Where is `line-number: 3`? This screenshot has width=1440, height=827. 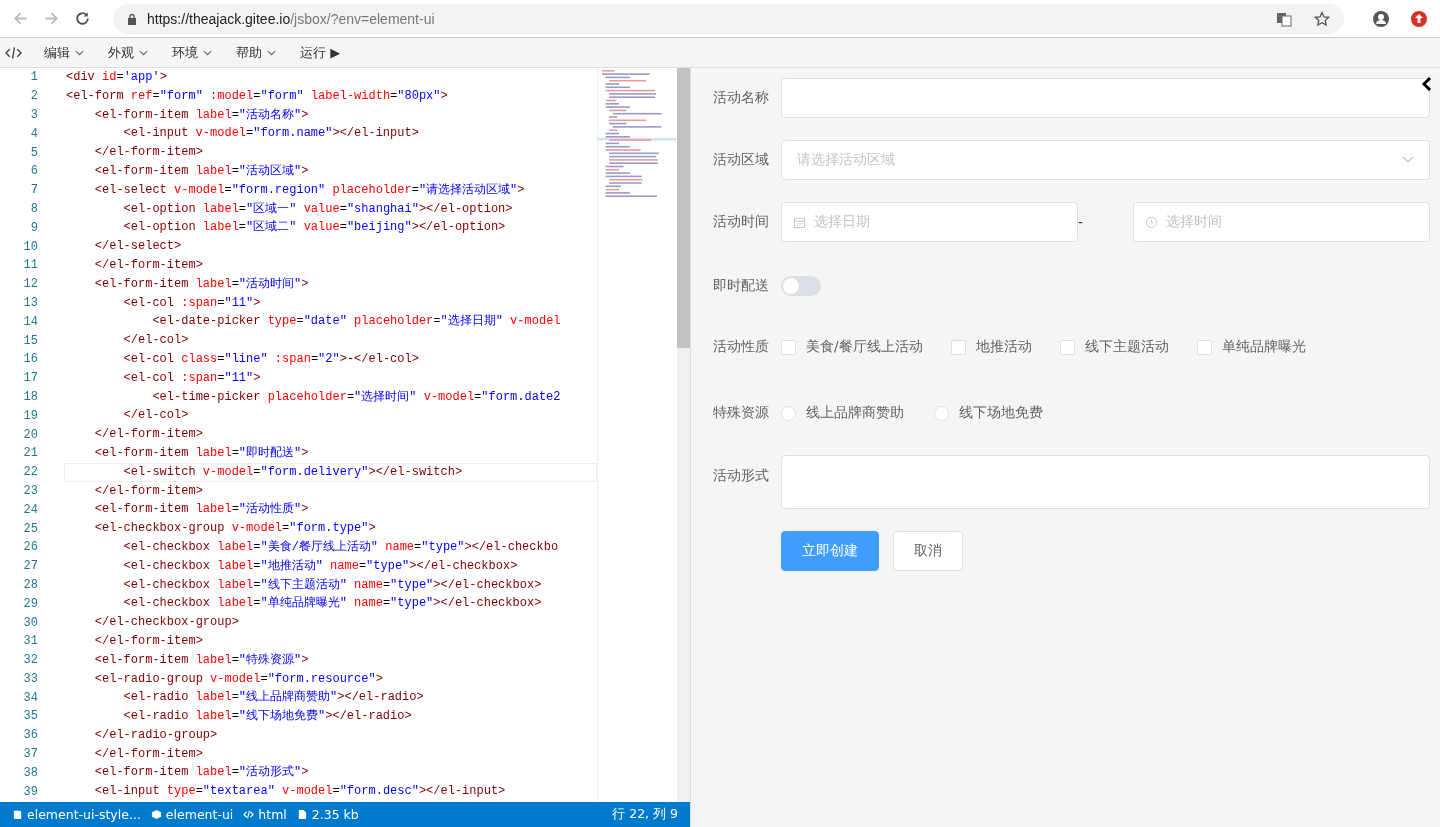
line-number: 3 is located at coordinates (34, 115).